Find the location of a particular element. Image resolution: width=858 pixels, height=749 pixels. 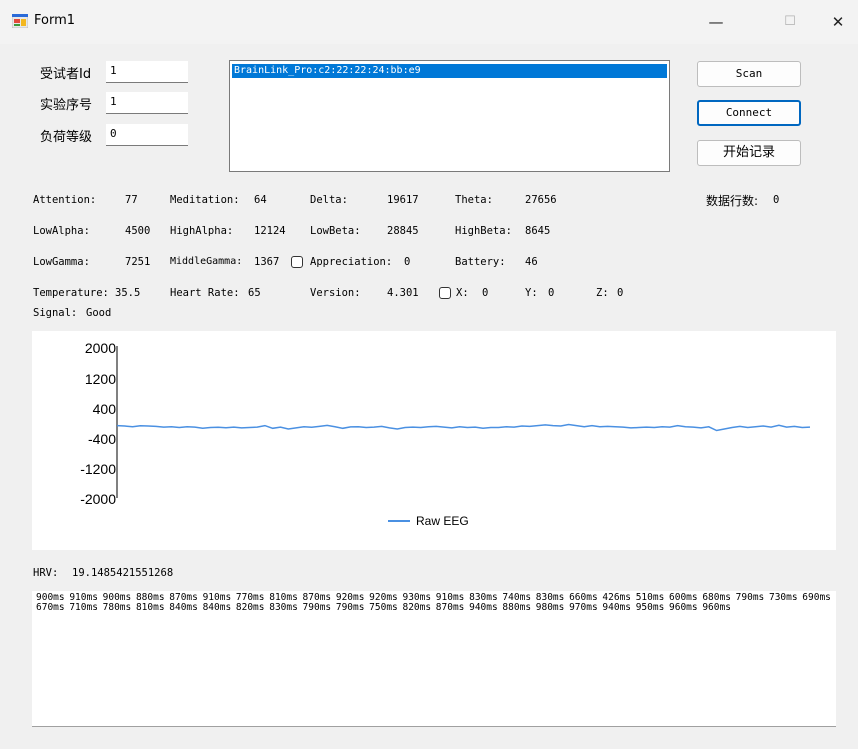

highbeta-value: 8645 is located at coordinates (538, 231).